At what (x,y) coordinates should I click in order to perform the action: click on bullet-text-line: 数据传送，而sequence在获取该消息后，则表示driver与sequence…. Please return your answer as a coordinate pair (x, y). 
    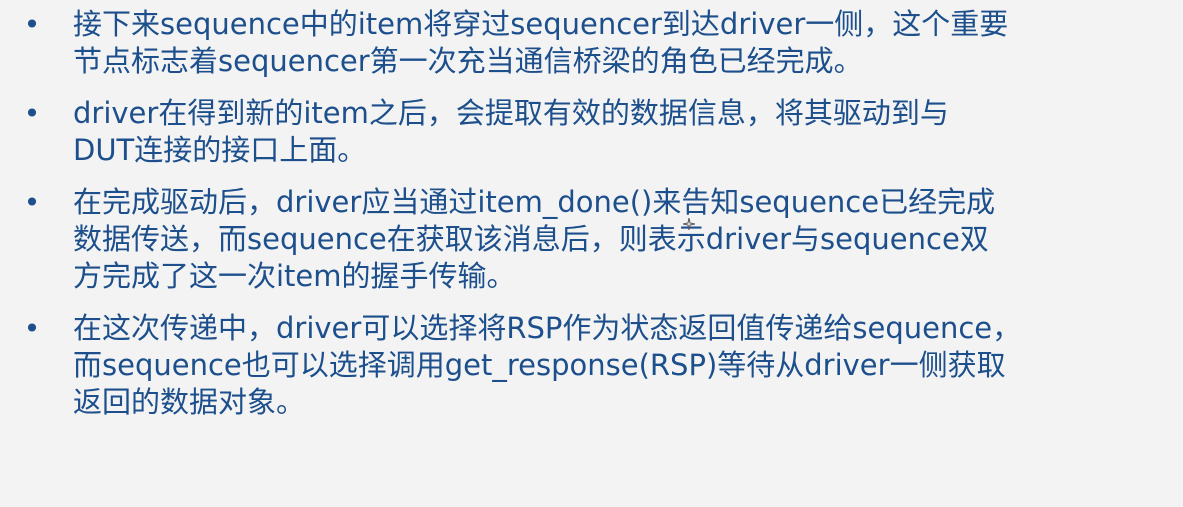
    Looking at the image, I should click on (531, 239).